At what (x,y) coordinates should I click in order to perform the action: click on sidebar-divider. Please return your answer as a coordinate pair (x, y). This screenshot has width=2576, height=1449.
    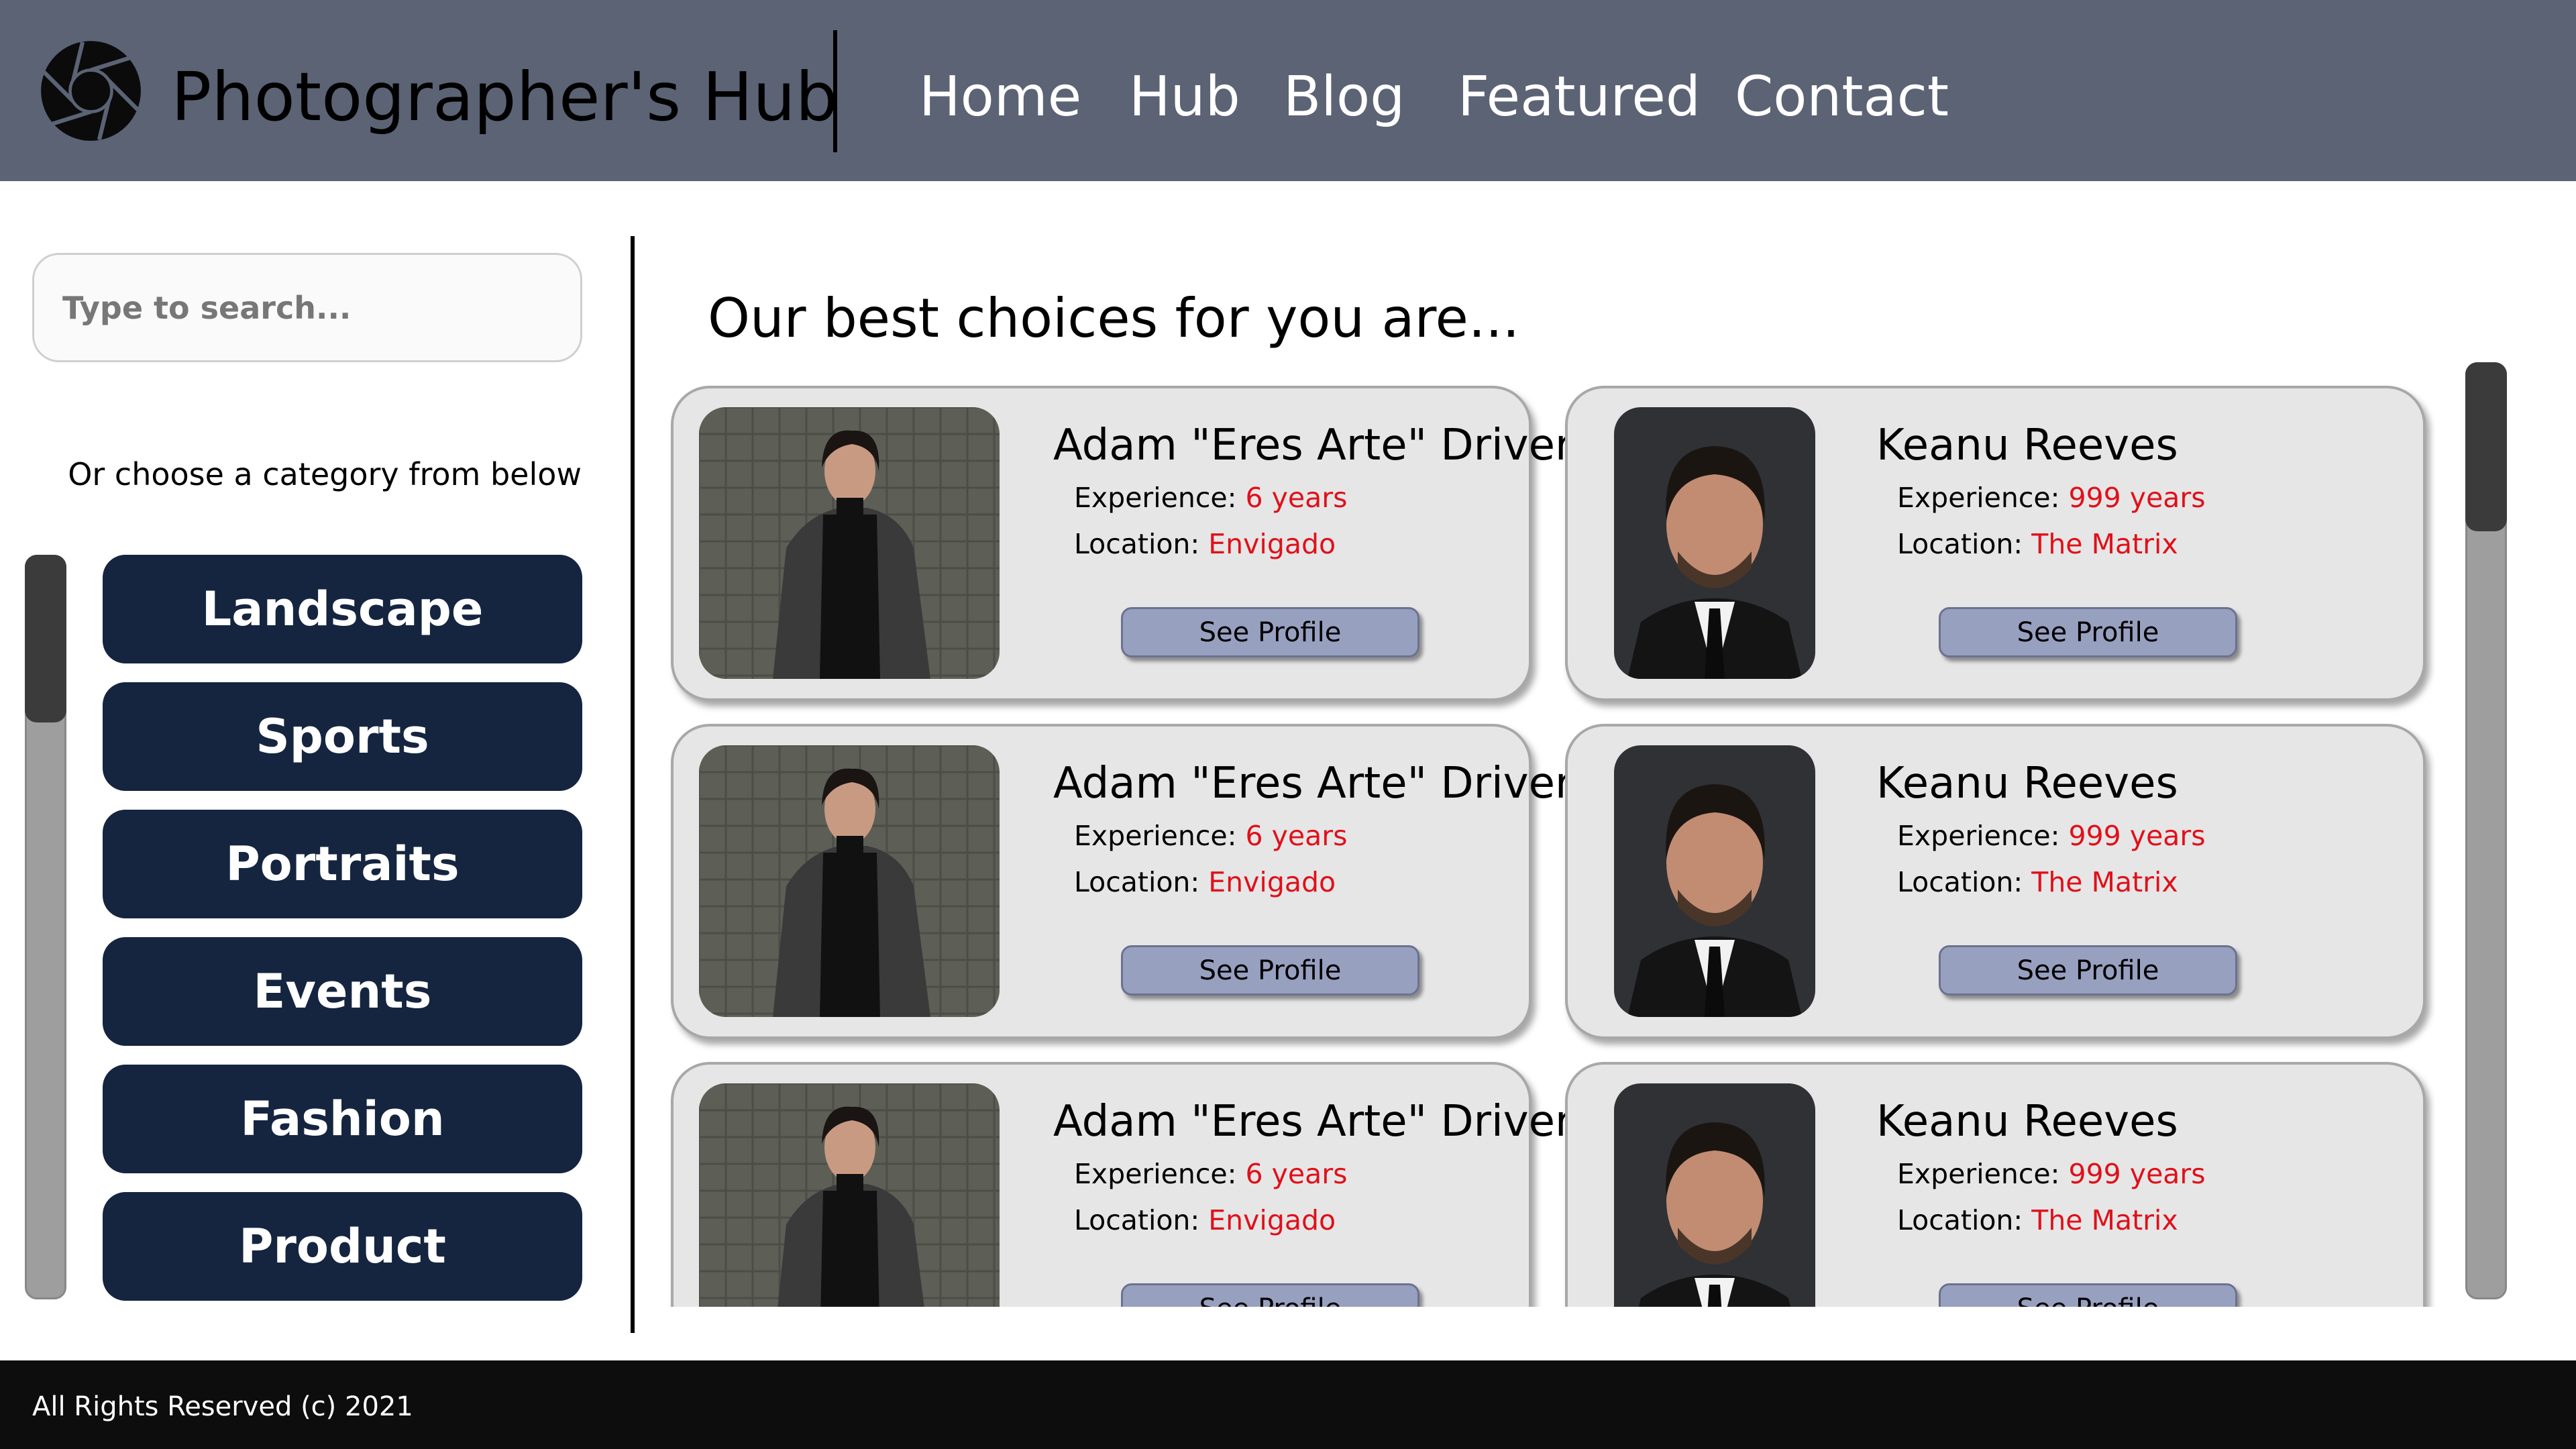
    Looking at the image, I should click on (633, 784).